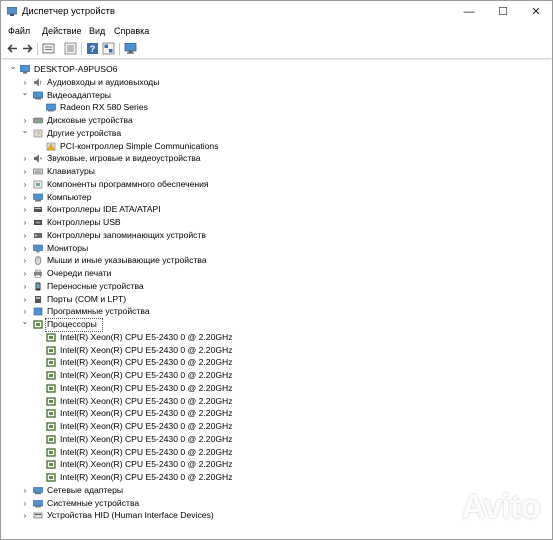  I want to click on category-label: Устройства HID (Human Interface Devices), so click(130, 515).